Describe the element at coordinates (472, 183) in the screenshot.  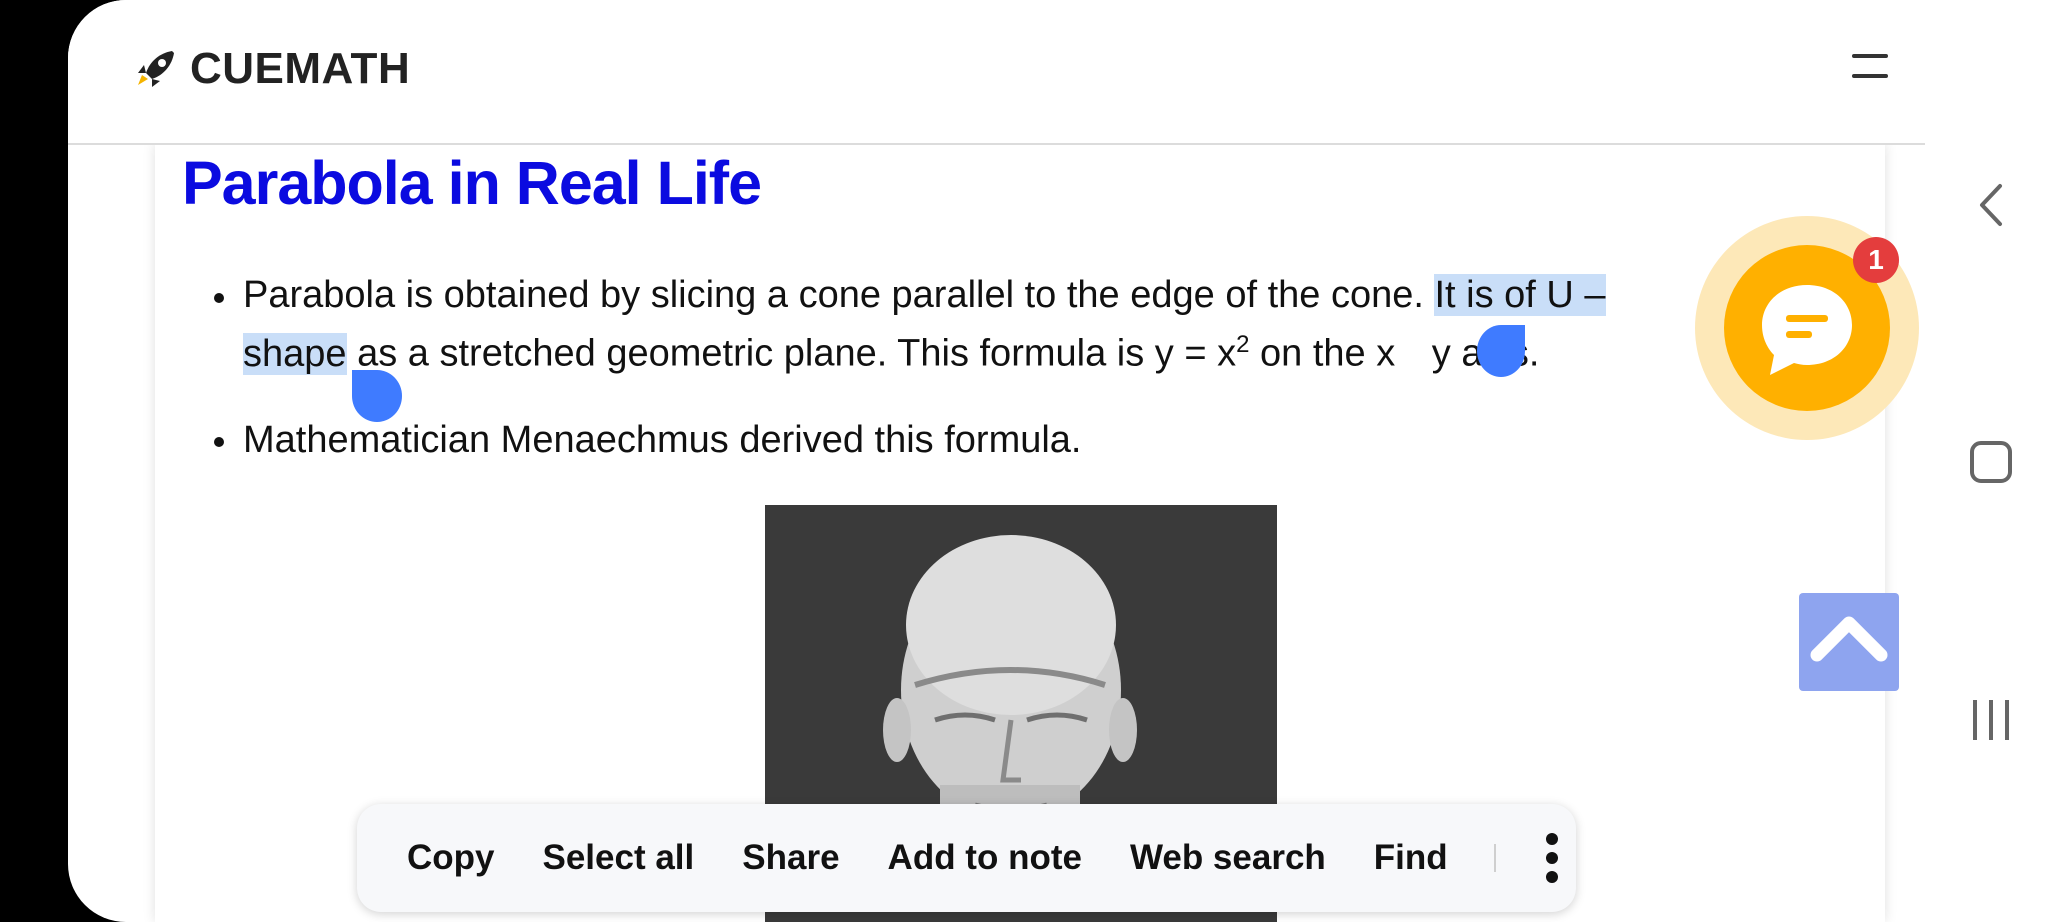
I see `page-title: Parabola in Real Life` at that location.